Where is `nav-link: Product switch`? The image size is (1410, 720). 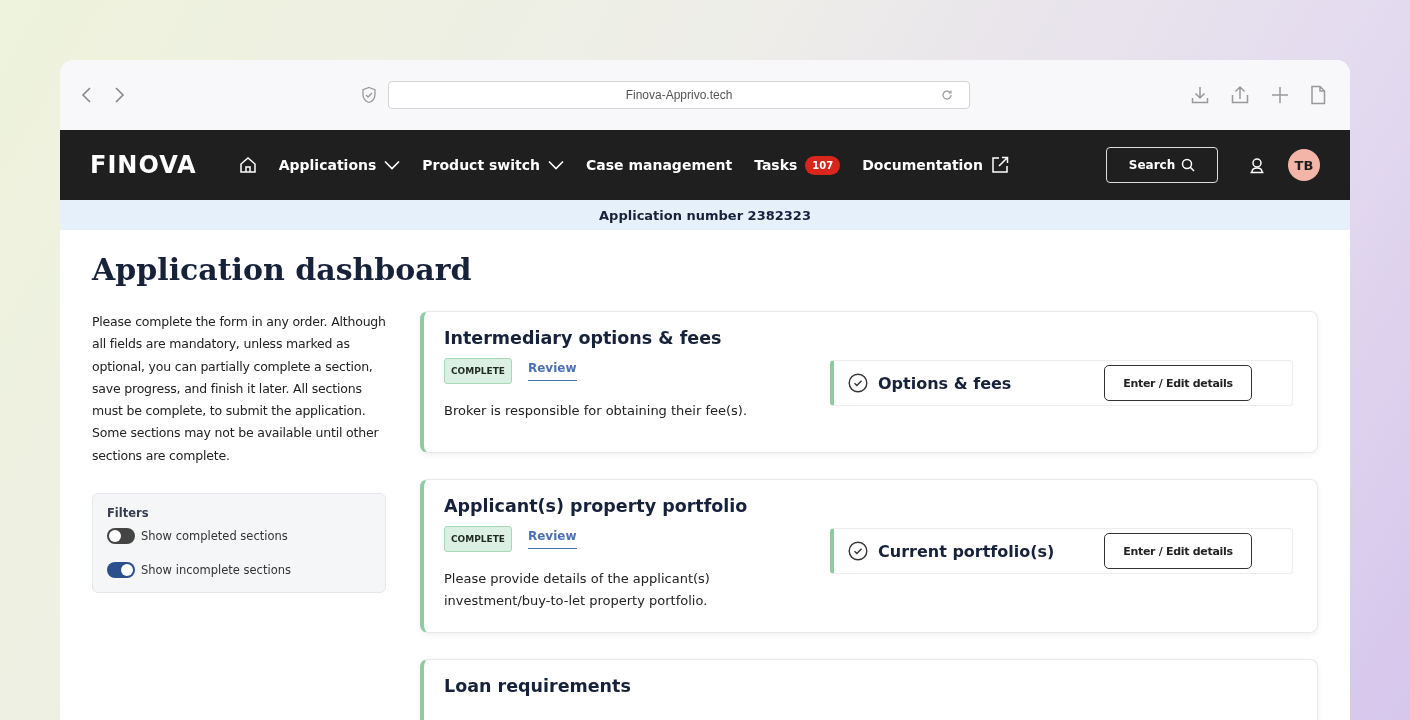
nav-link: Product switch is located at coordinates (481, 165).